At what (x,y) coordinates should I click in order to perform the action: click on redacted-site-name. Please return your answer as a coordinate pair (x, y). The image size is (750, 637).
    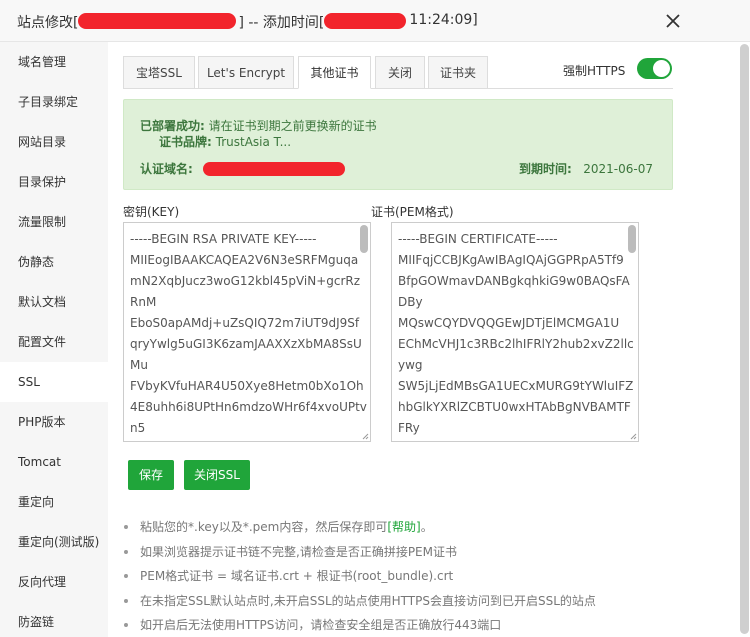
    Looking at the image, I should click on (157, 21).